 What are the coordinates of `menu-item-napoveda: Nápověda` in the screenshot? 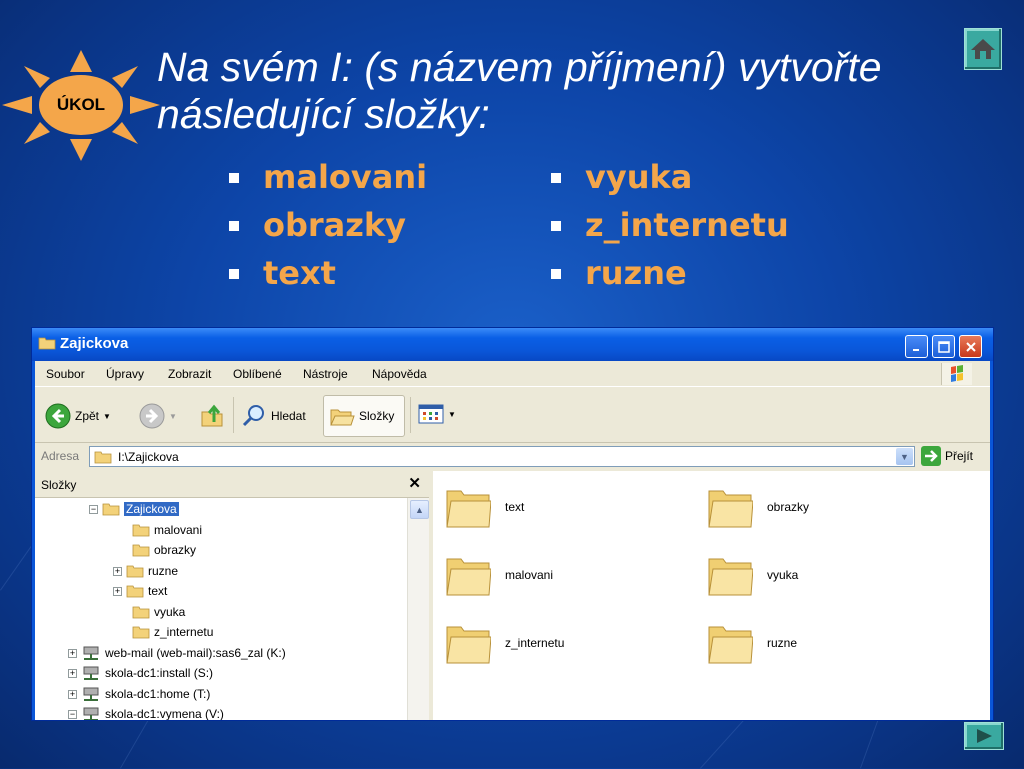 It's located at (399, 374).